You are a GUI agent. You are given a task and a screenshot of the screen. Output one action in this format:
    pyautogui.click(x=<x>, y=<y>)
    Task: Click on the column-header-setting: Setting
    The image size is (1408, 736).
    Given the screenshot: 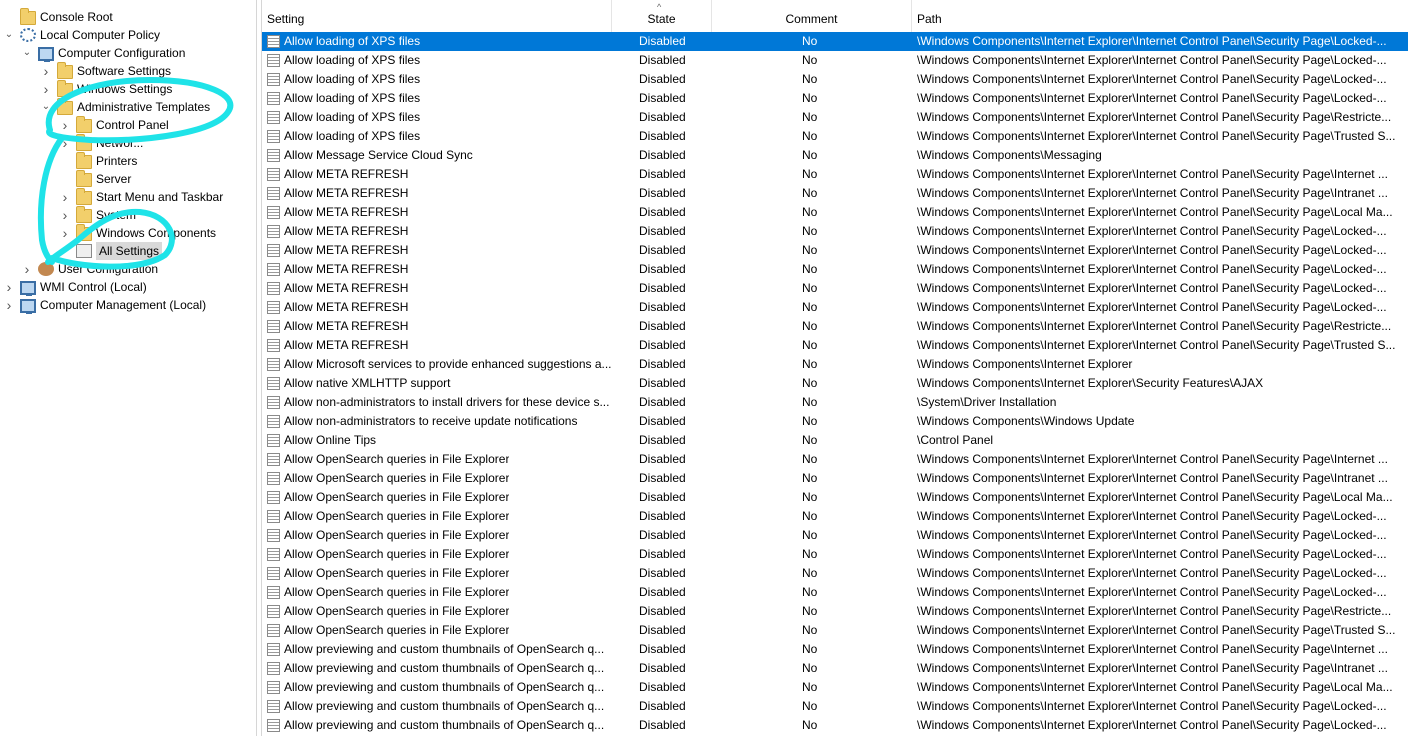 What is the action you would take?
    pyautogui.click(x=437, y=16)
    